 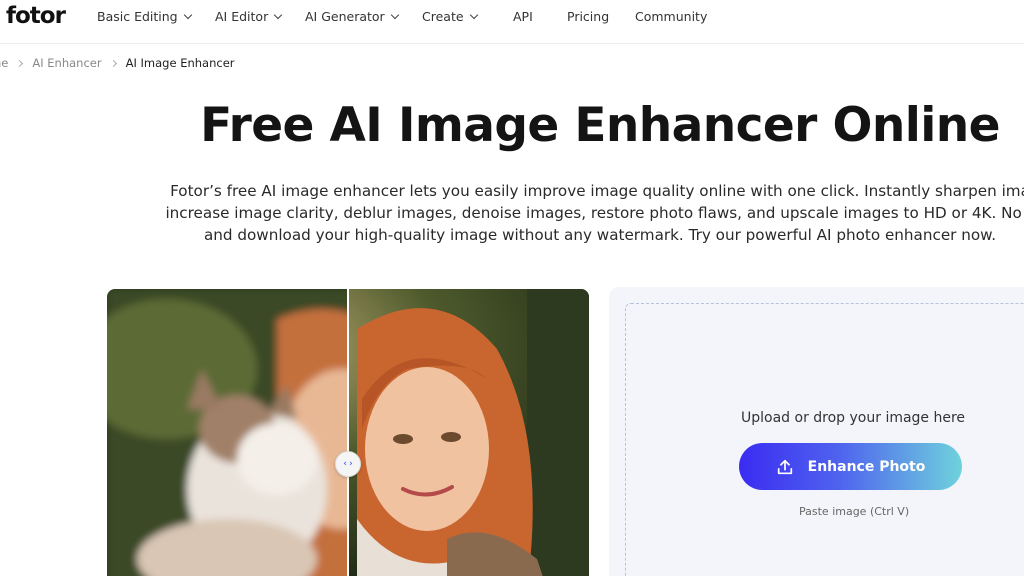 I want to click on comparison-divider, so click(x=348, y=432).